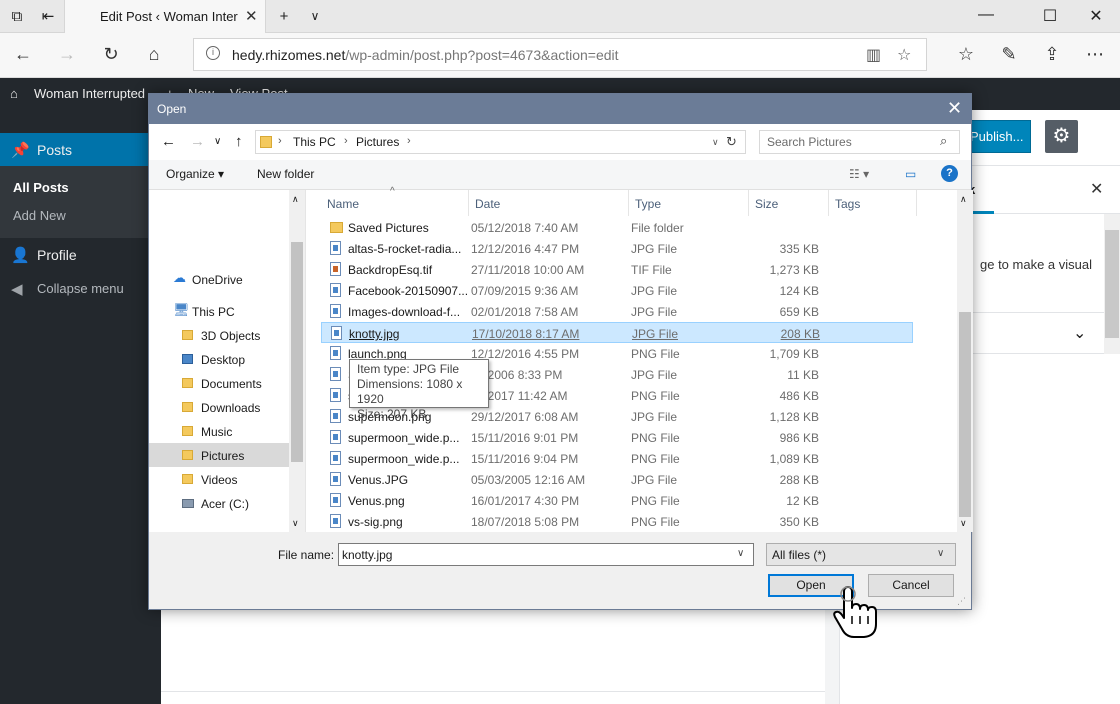 This screenshot has height=704, width=1120. I want to click on site-info-icon: i, so click(213, 53).